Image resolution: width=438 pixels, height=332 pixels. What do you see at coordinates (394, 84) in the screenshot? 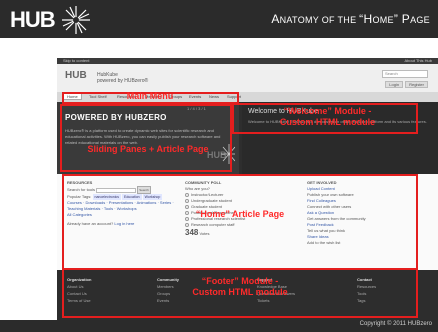
I see `login-button: Login` at bounding box center [394, 84].